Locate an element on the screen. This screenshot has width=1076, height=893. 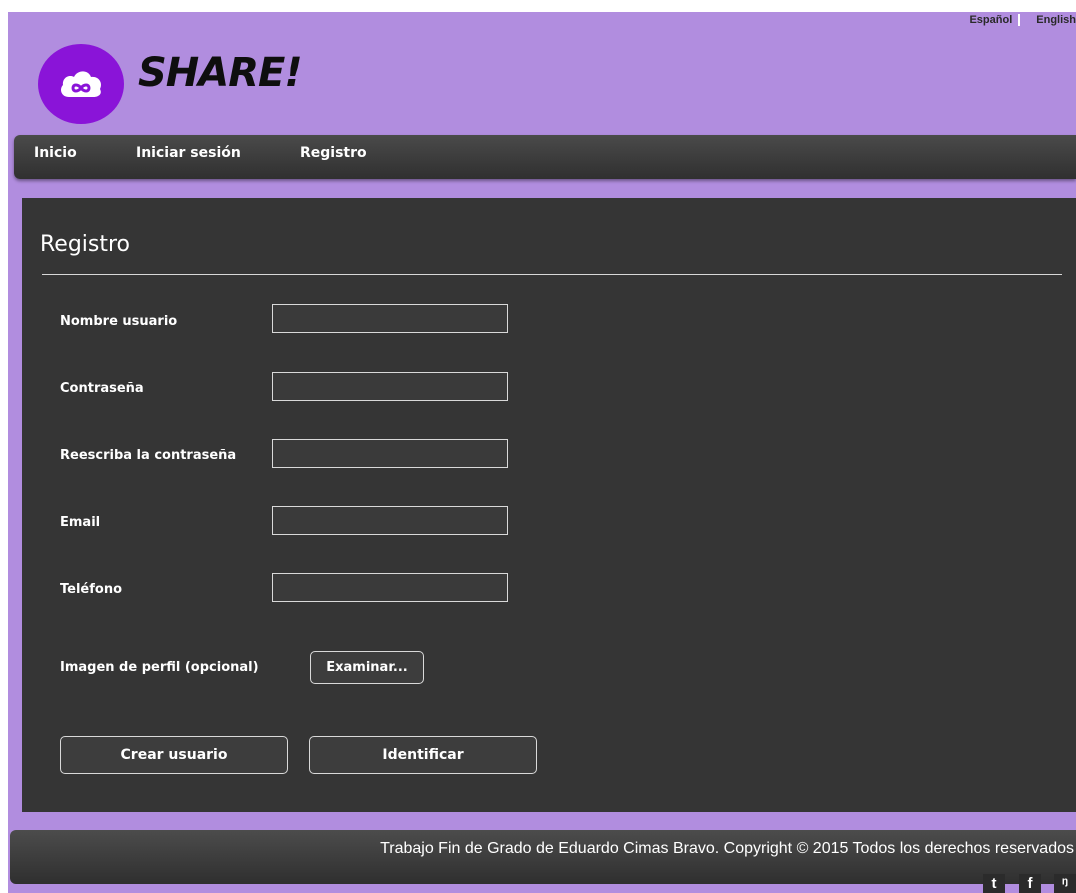
email-label: Email is located at coordinates (80, 522).